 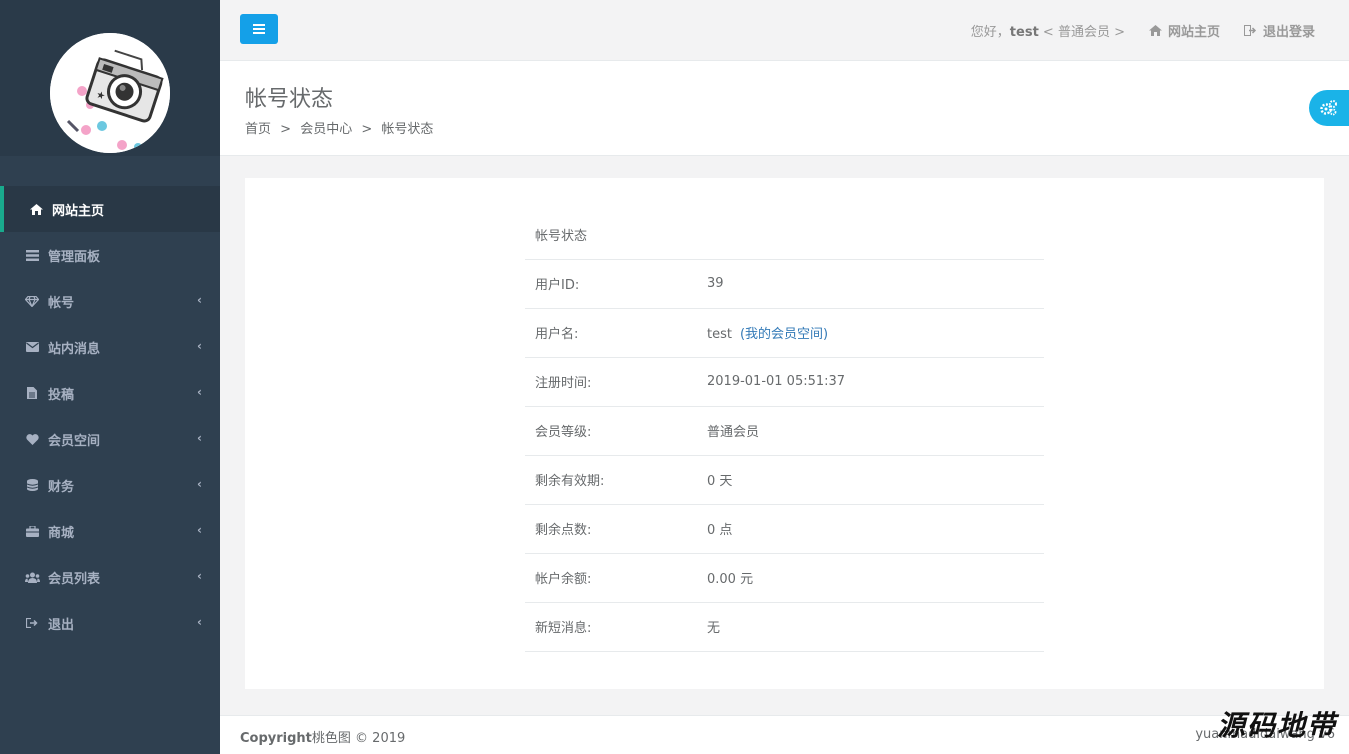 What do you see at coordinates (611, 480) in the screenshot?
I see `status-key: 剩余有效期:` at bounding box center [611, 480].